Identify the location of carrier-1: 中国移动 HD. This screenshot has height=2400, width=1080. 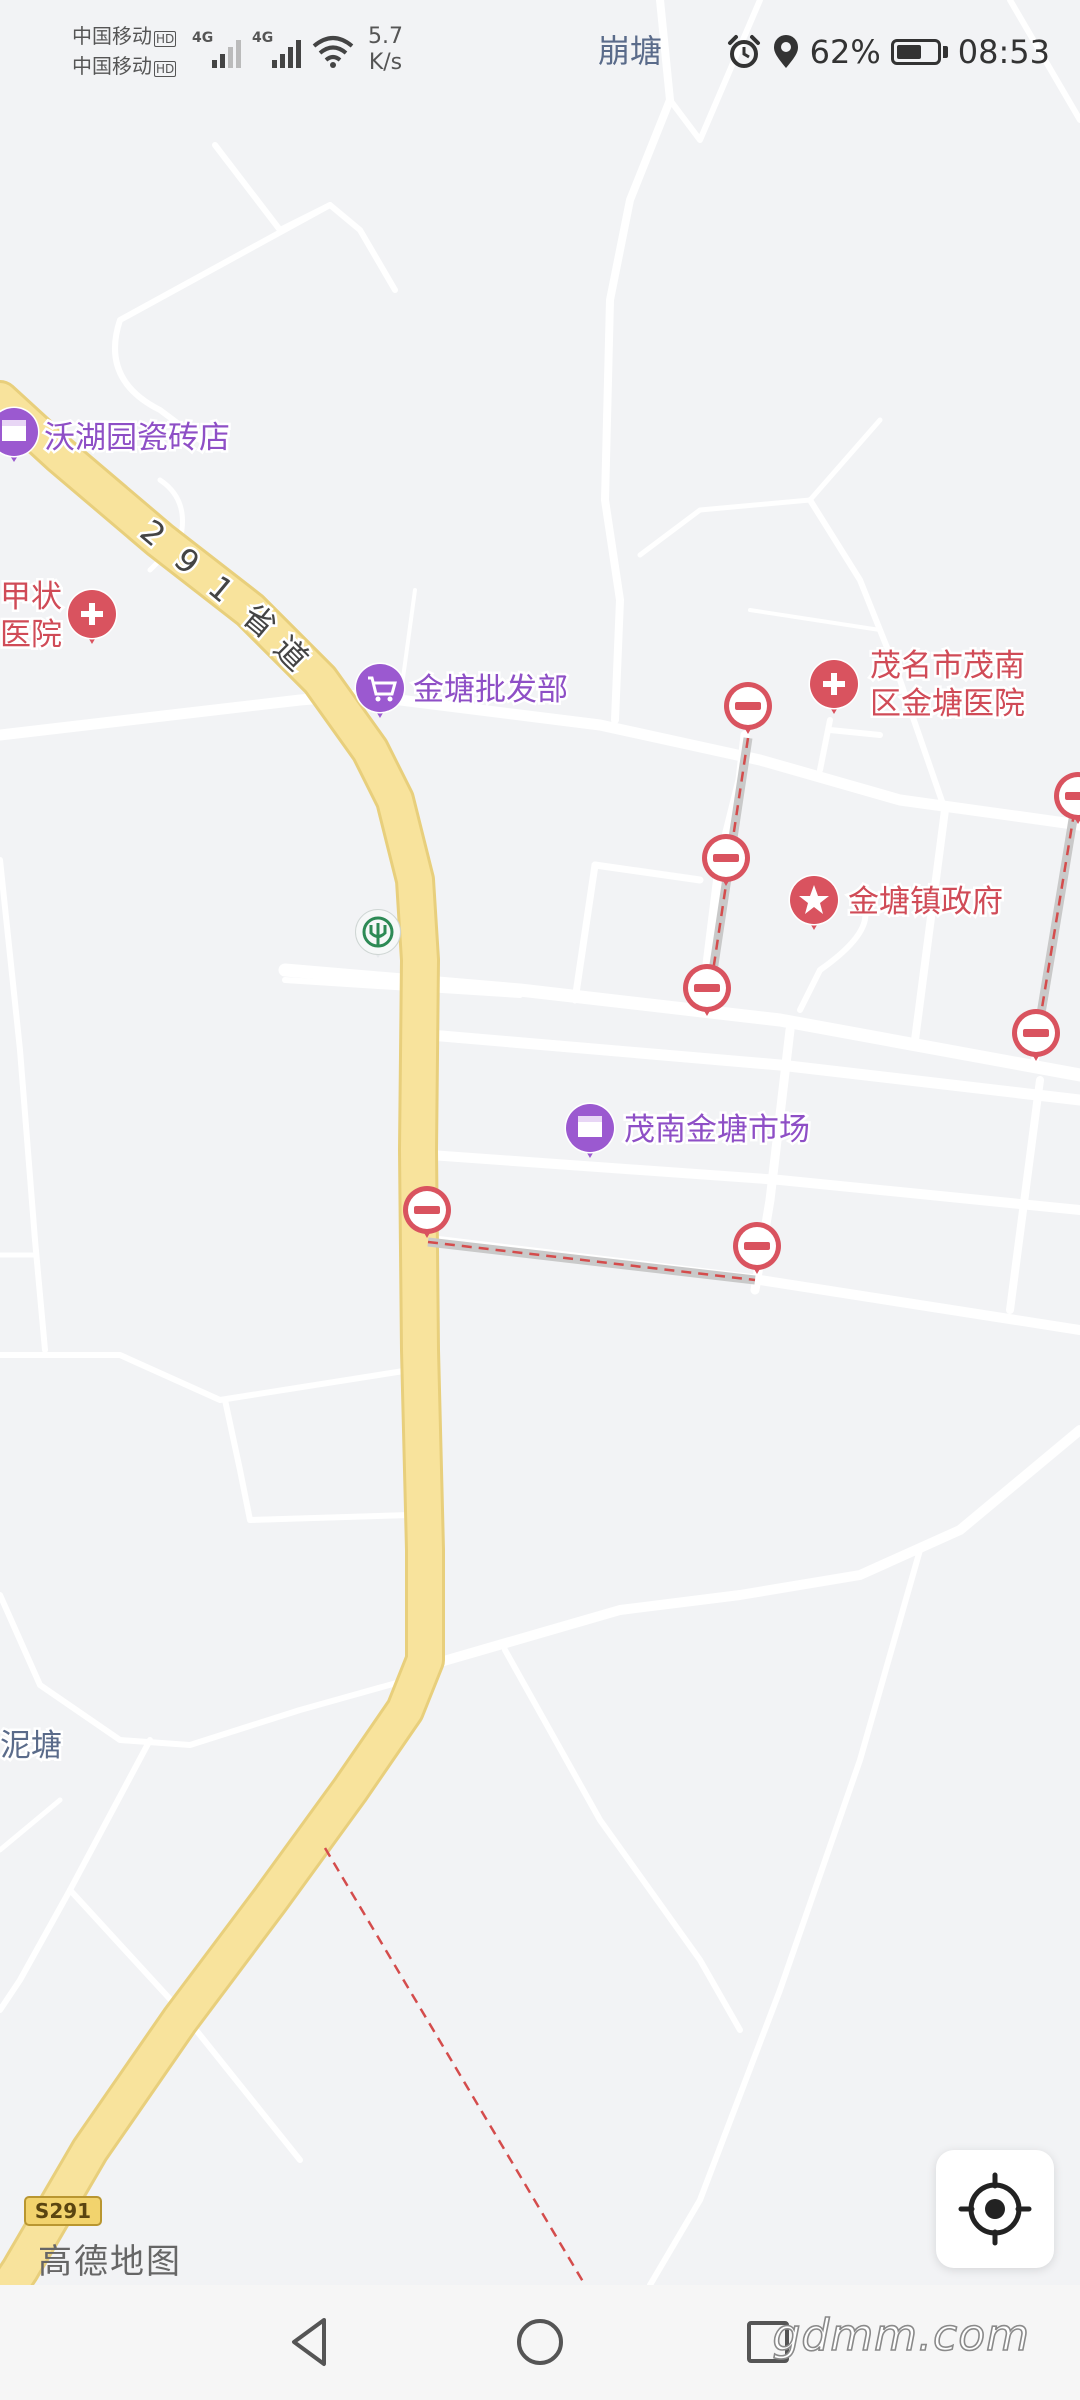
(124, 36).